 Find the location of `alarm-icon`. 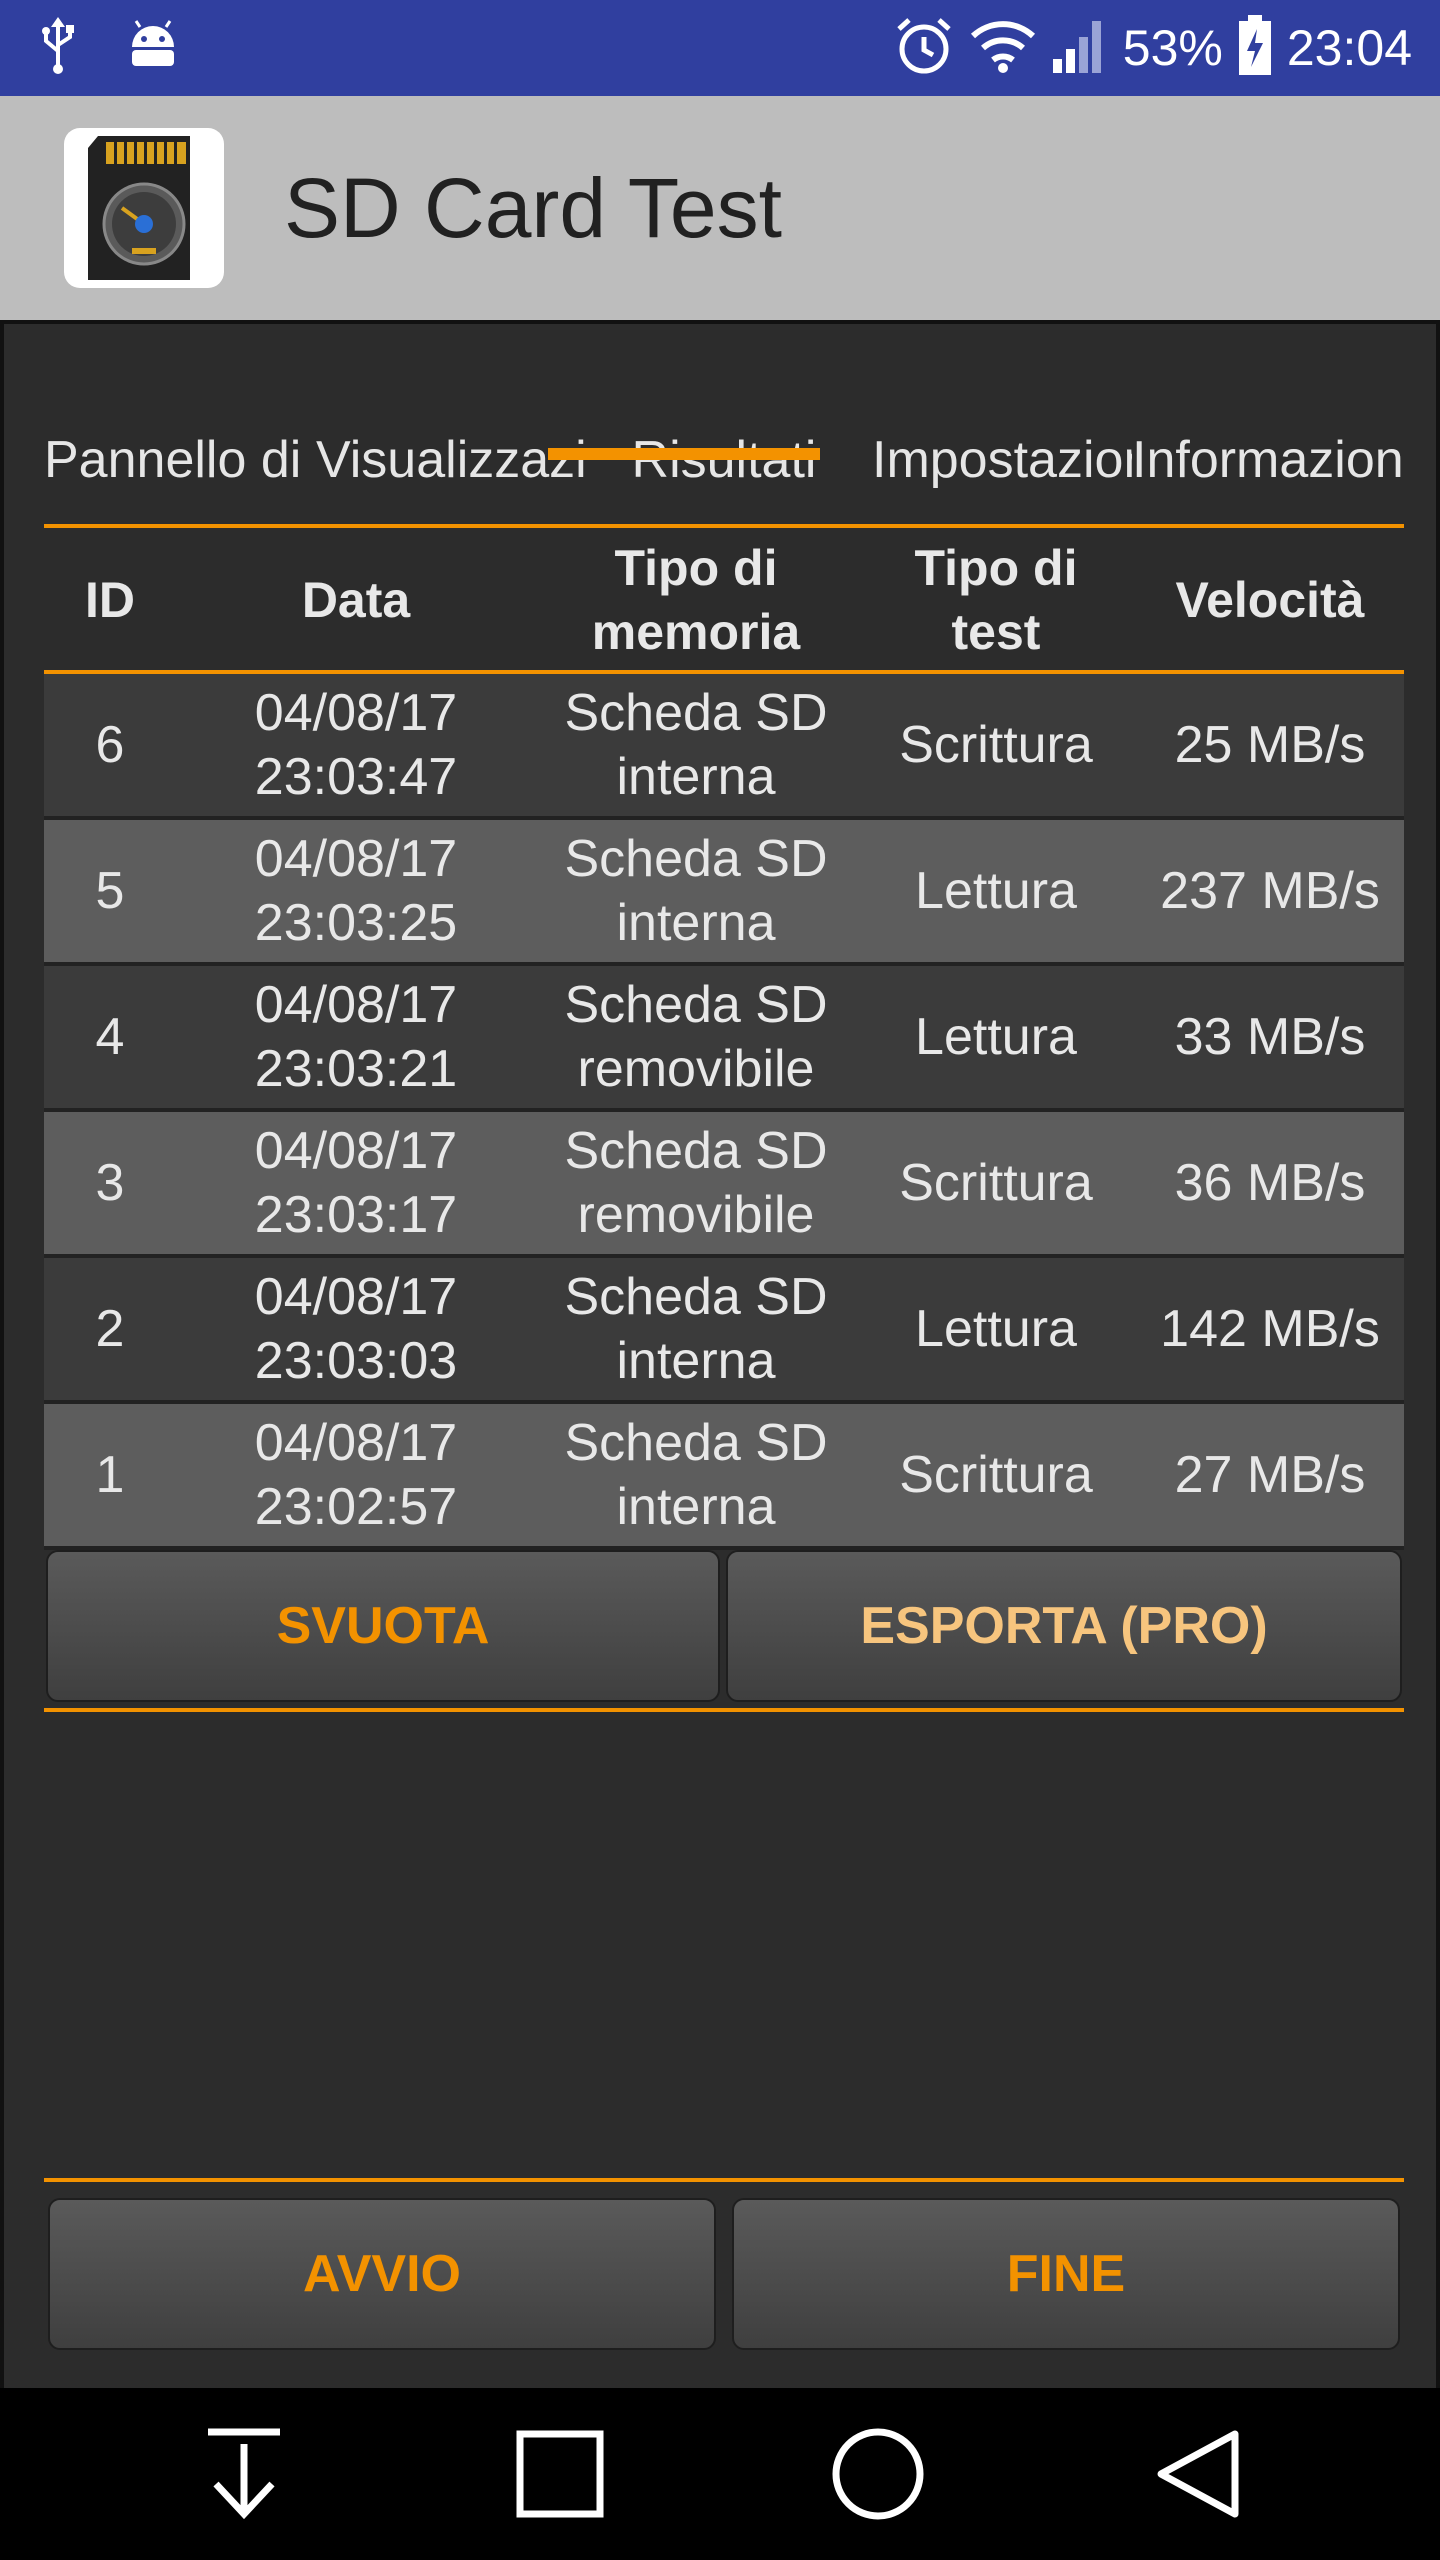

alarm-icon is located at coordinates (924, 48).